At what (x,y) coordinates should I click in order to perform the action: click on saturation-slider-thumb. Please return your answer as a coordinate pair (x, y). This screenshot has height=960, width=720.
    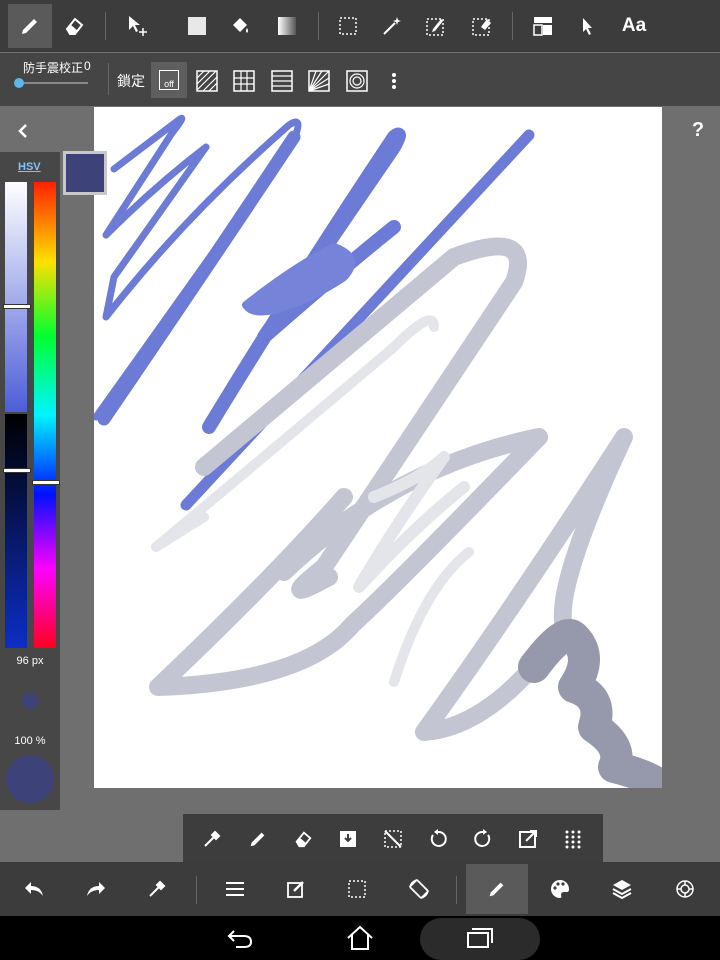
    Looking at the image, I should click on (17, 306).